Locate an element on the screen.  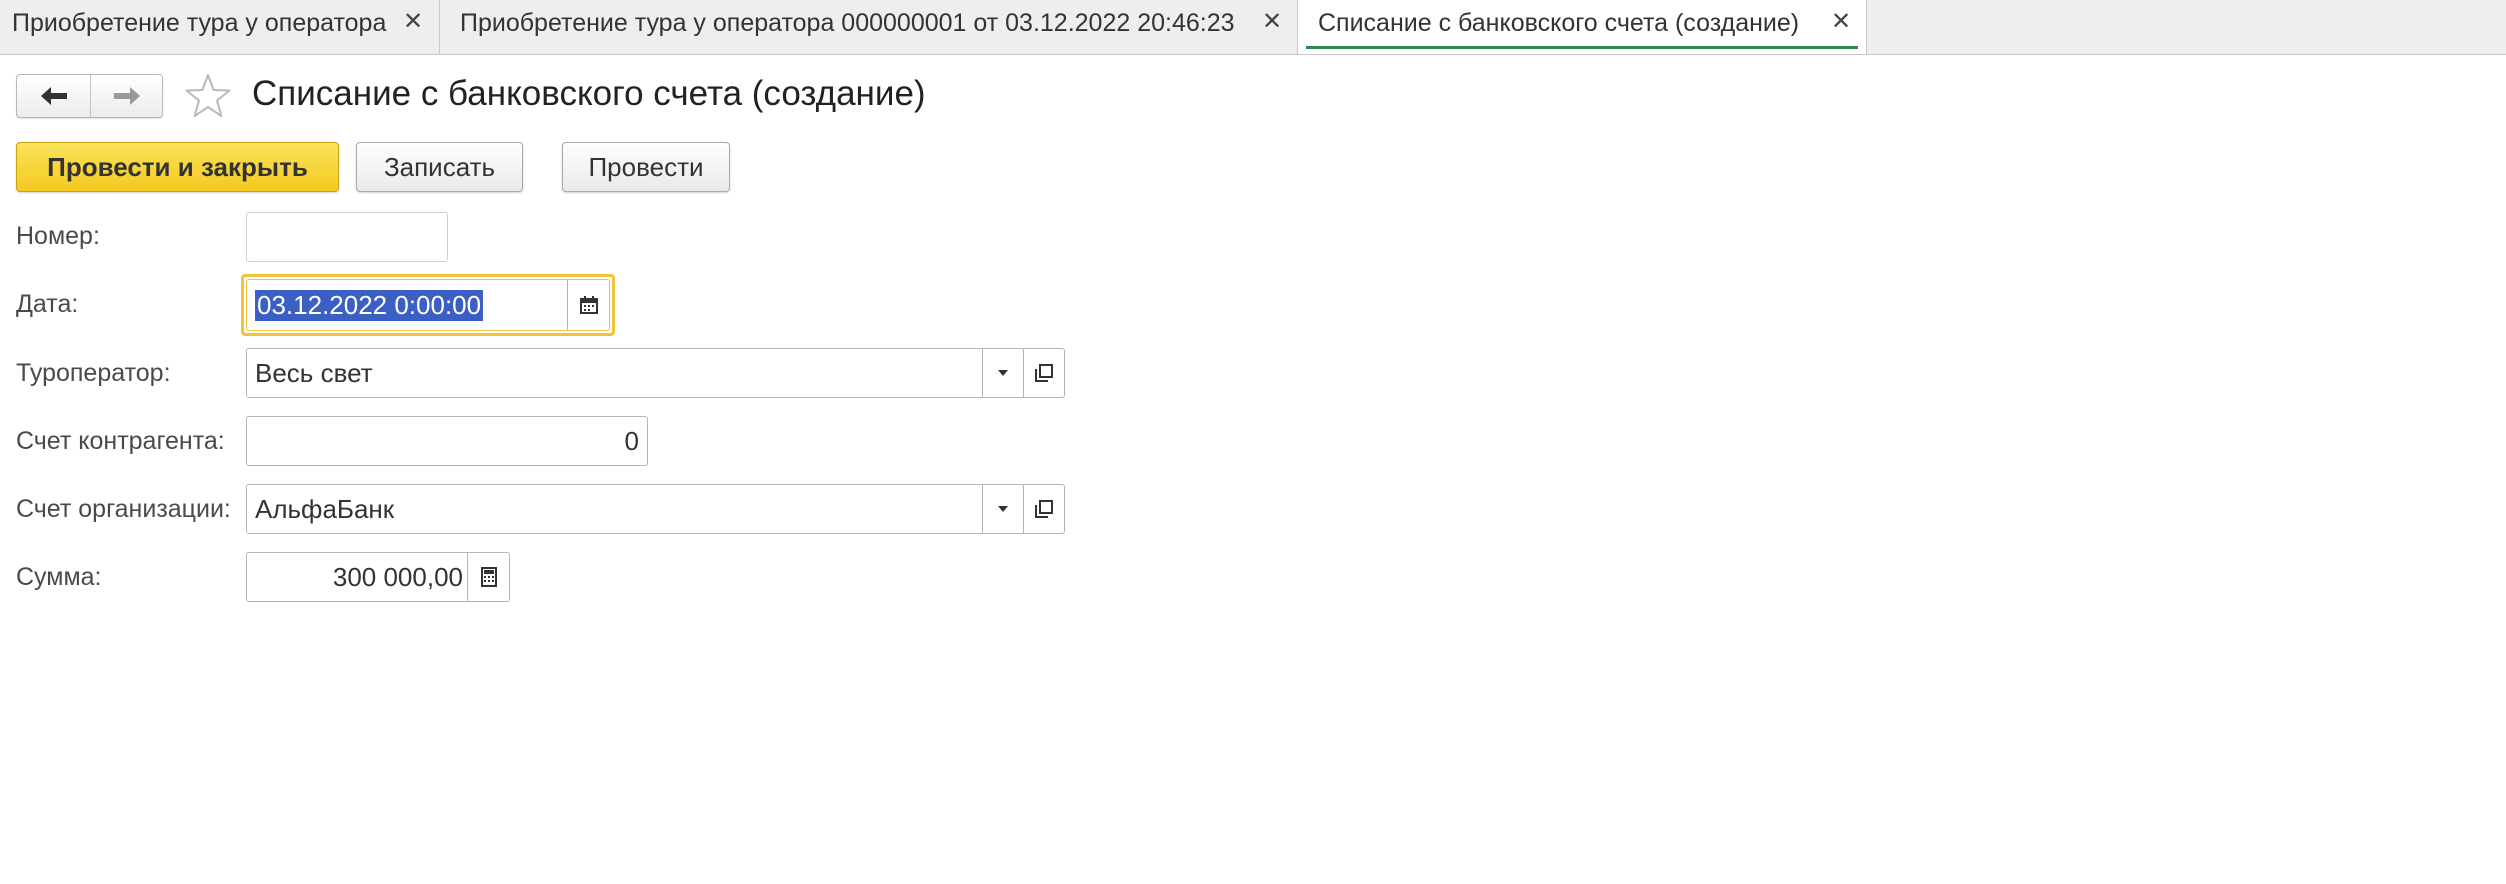
organization-account-field: АльфаБанк is located at coordinates (655, 509).